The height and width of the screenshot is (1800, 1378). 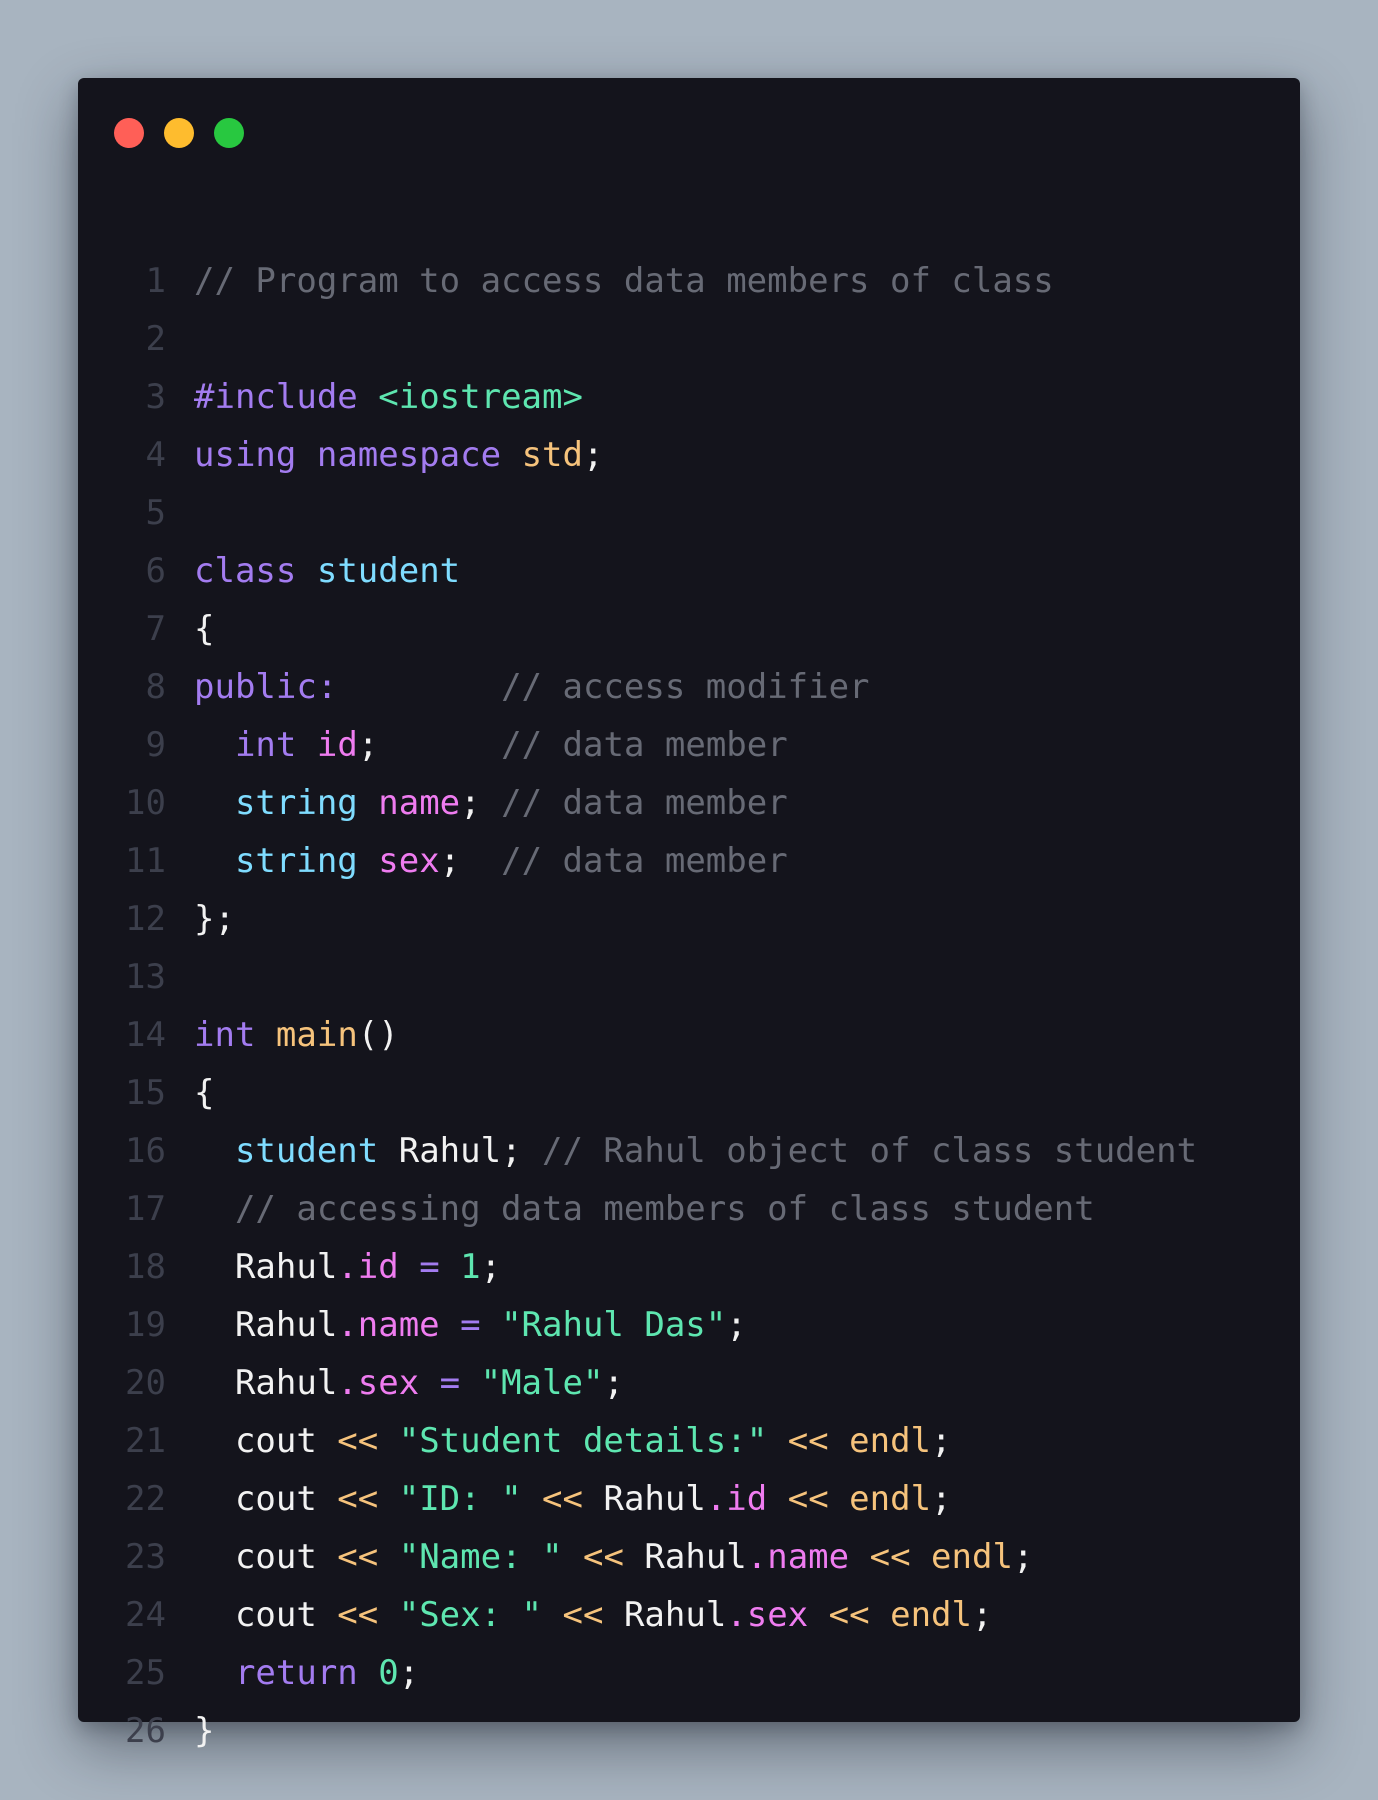 What do you see at coordinates (374, 397) in the screenshot?
I see `code-text: #include <iostream>` at bounding box center [374, 397].